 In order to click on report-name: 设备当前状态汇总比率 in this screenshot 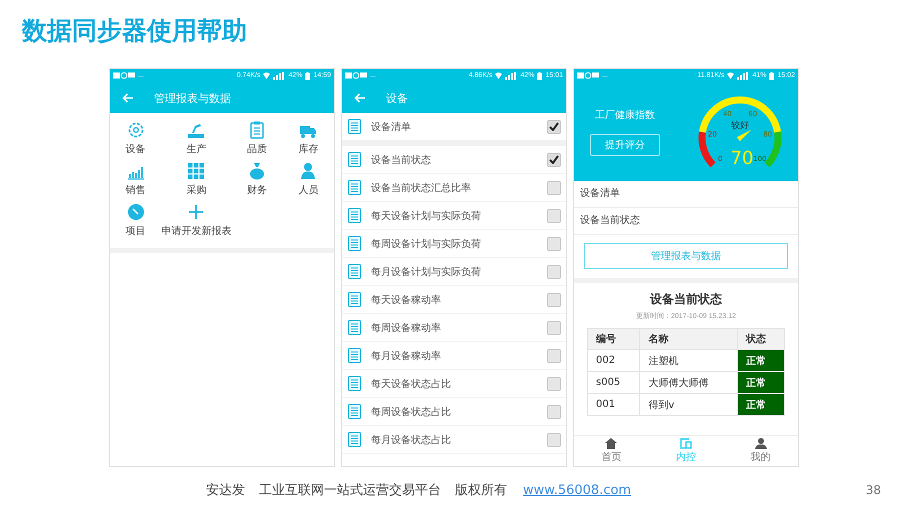, I will do `click(421, 188)`.